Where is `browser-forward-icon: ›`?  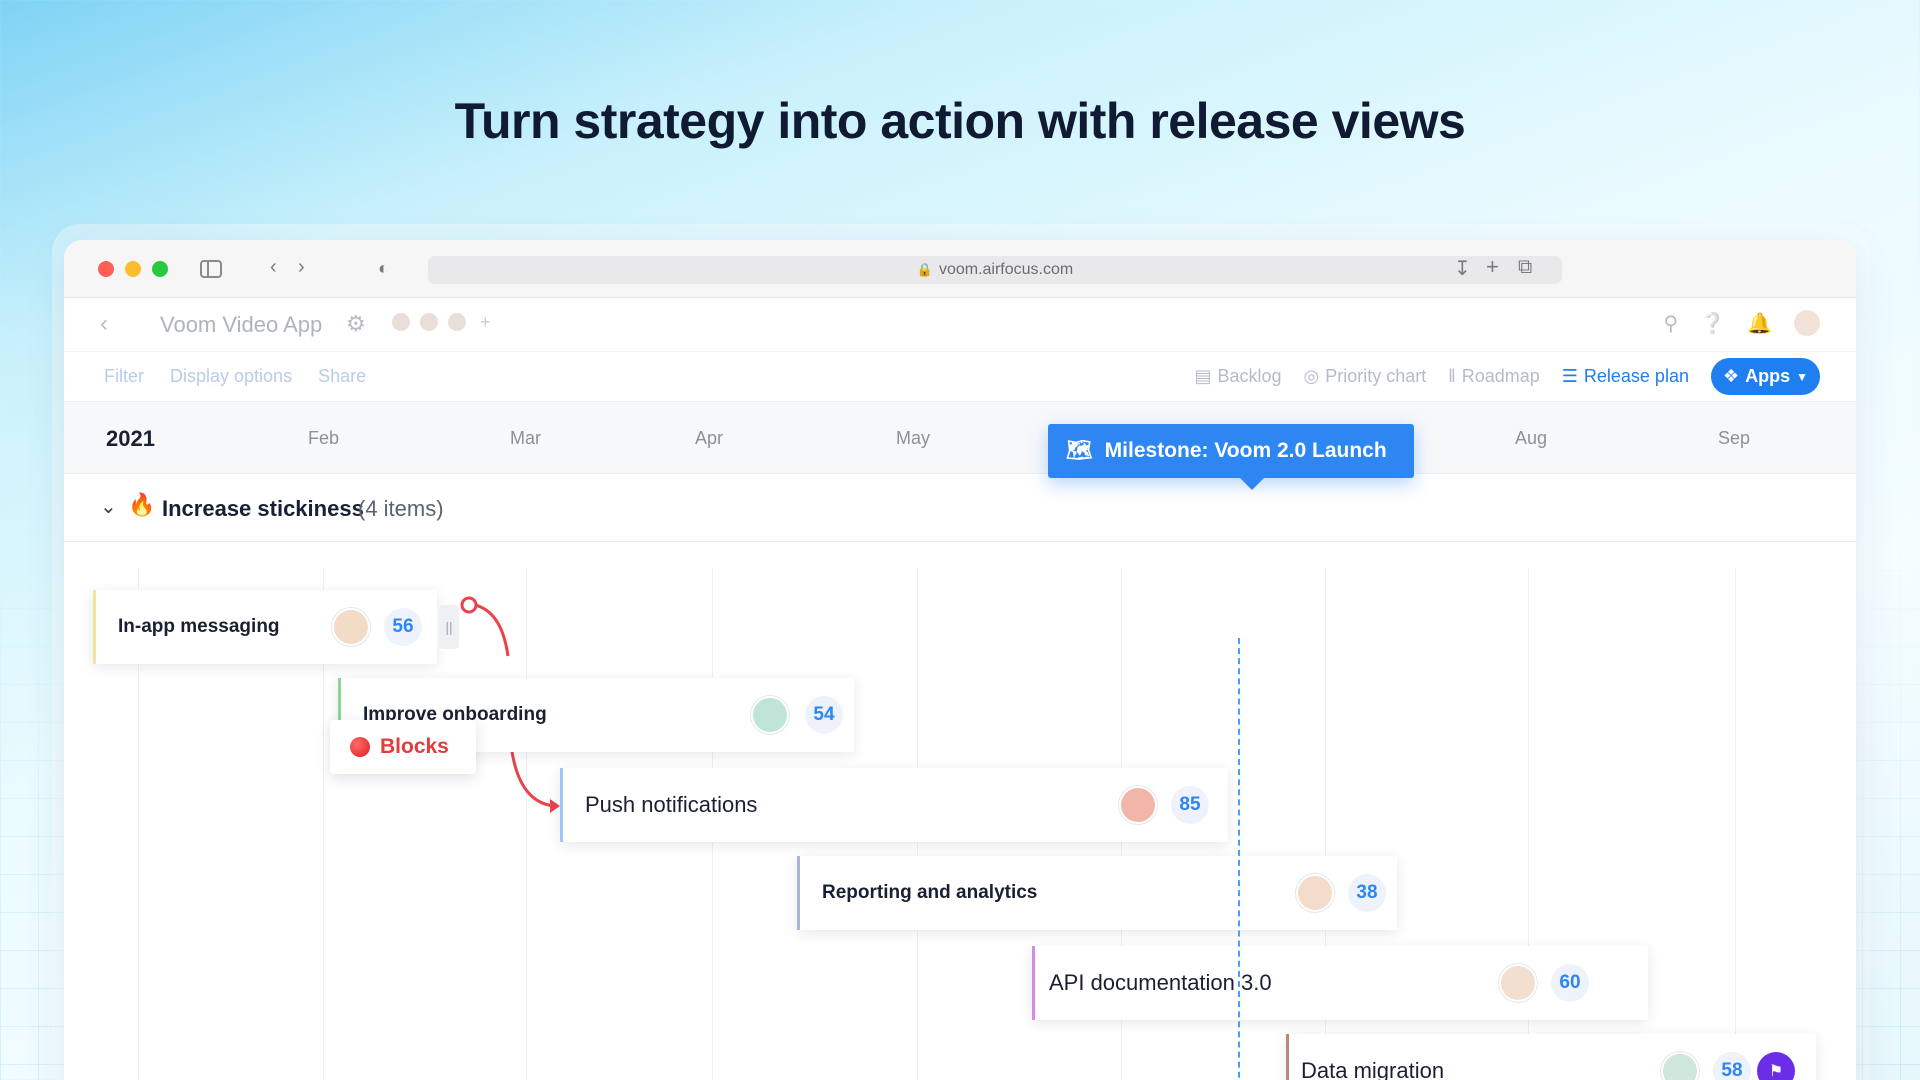
browser-forward-icon: › is located at coordinates (301, 267).